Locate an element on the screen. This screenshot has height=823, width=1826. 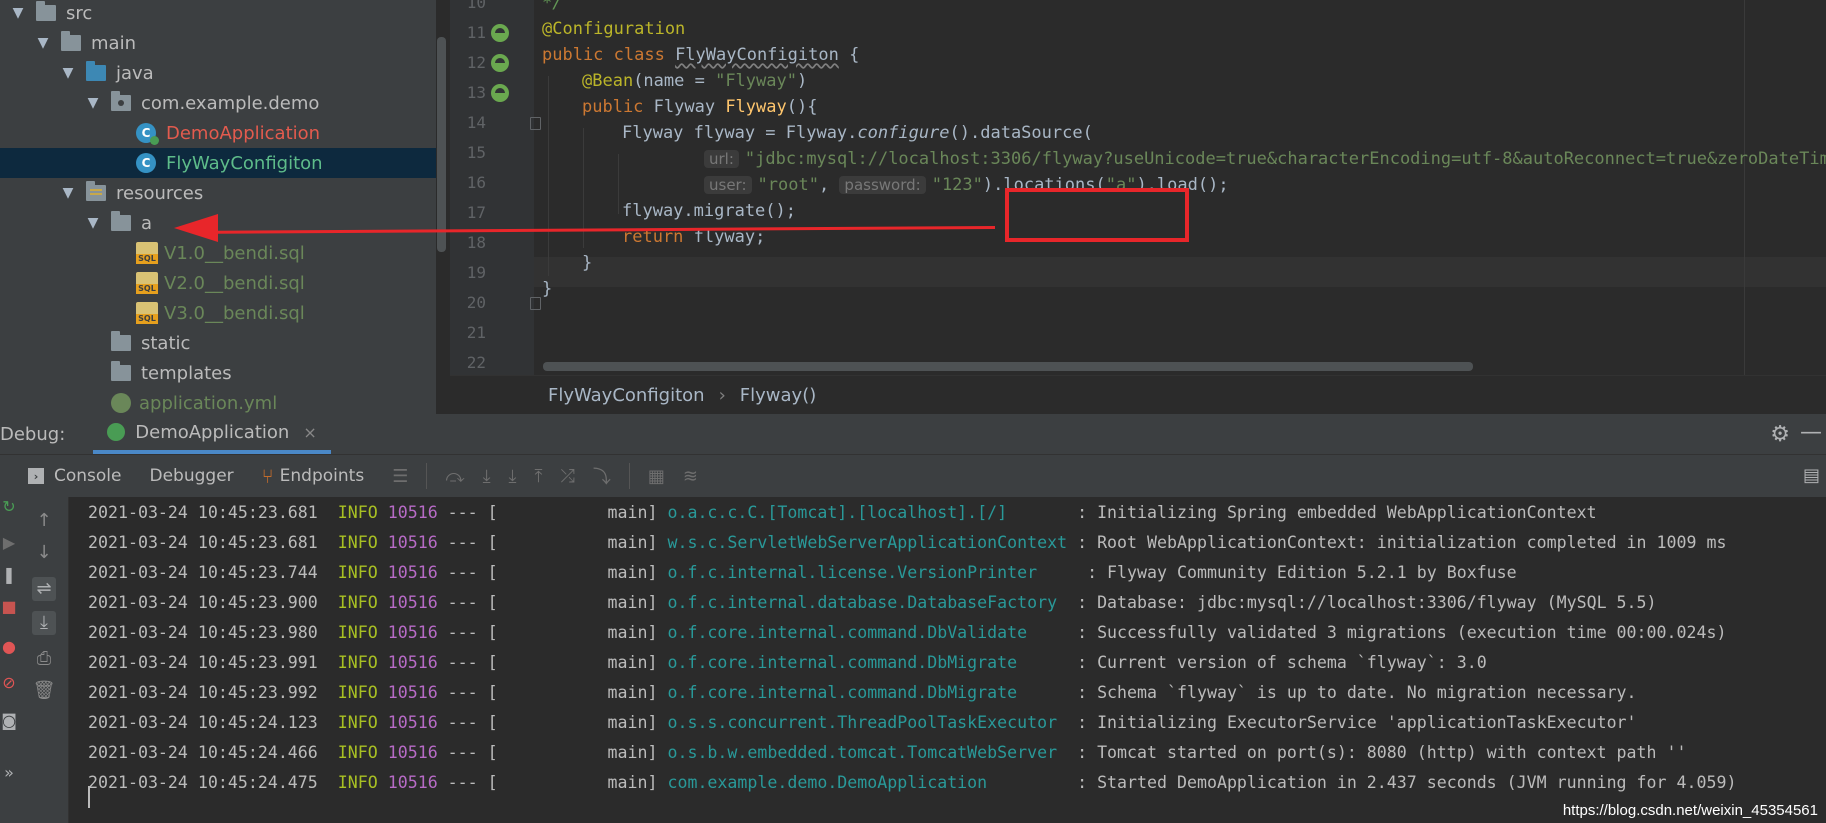
indent-guide is located at coordinates (618, 184).